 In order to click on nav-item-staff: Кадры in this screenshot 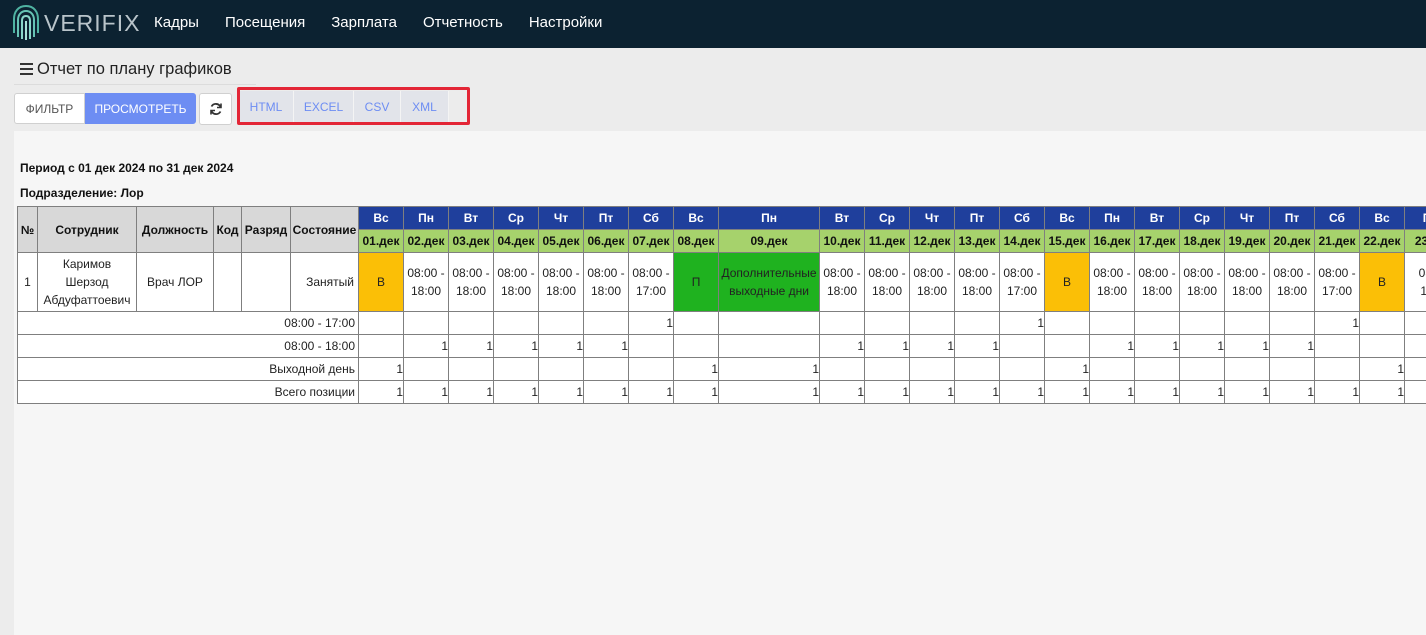, I will do `click(176, 22)`.